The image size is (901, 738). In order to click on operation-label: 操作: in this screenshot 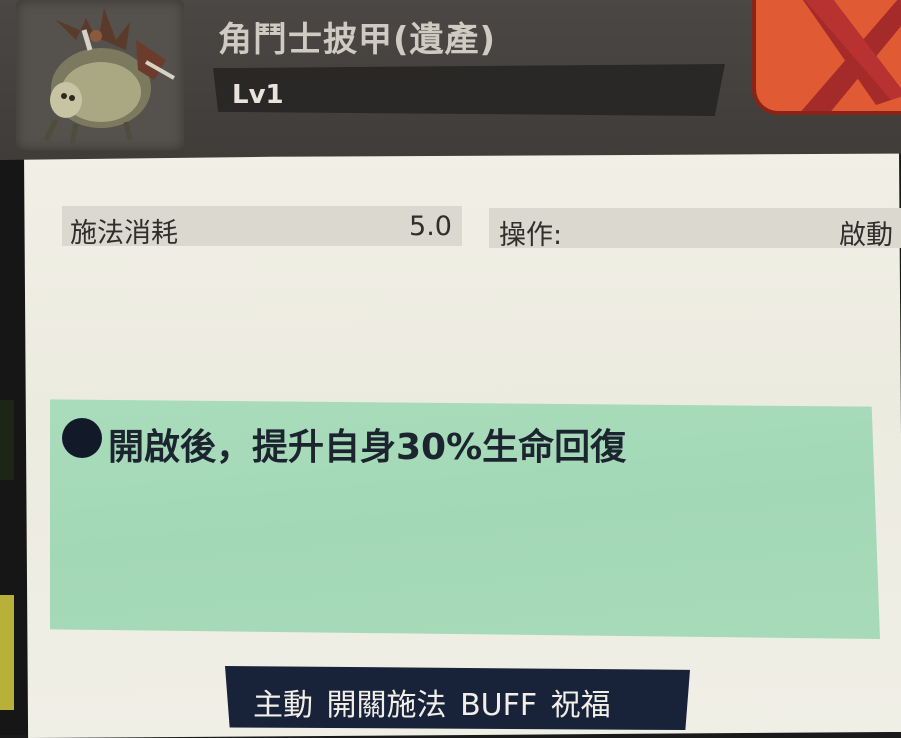, I will do `click(531, 235)`.